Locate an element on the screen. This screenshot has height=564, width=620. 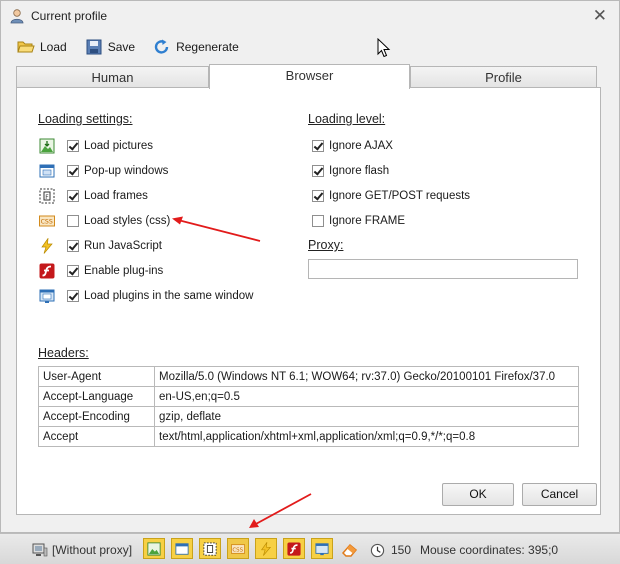
eraser-icon is located at coordinates (349, 550).